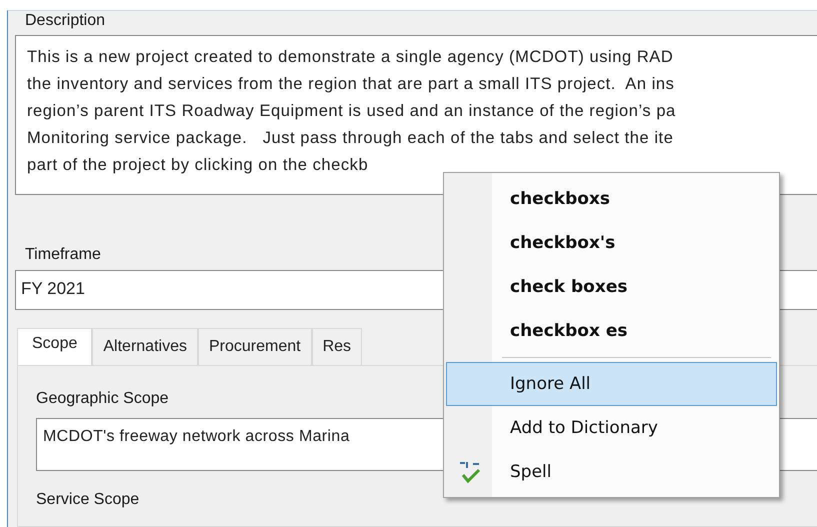 The image size is (817, 527). What do you see at coordinates (54, 346) in the screenshot?
I see `tab: Scope` at bounding box center [54, 346].